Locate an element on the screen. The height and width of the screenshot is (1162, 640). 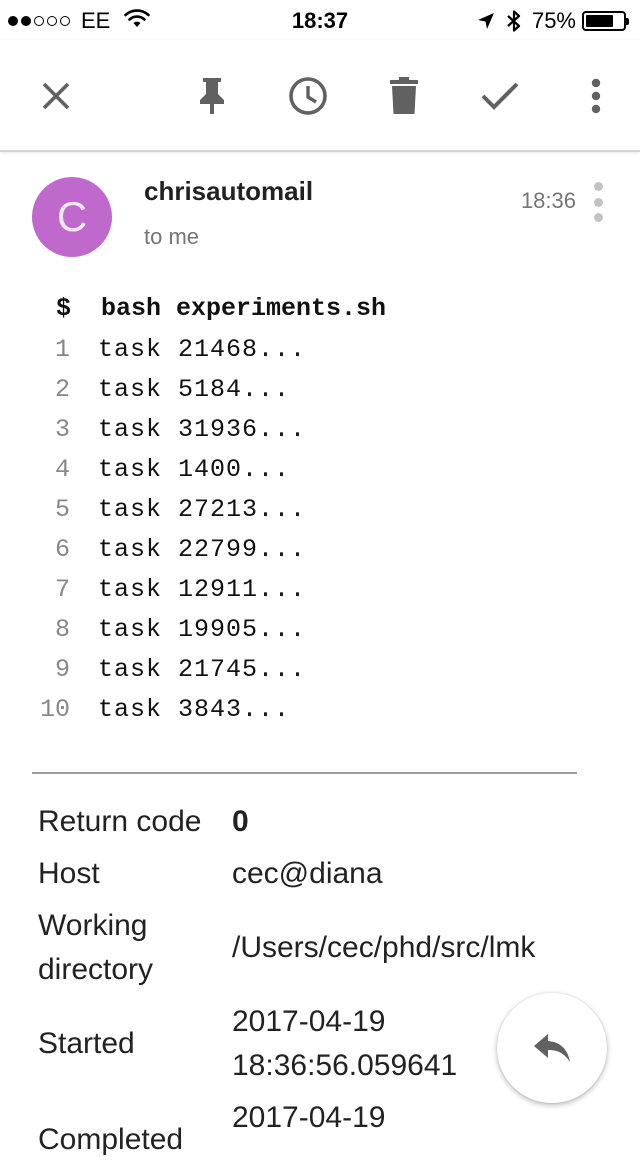
reply-button is located at coordinates (552, 1048).